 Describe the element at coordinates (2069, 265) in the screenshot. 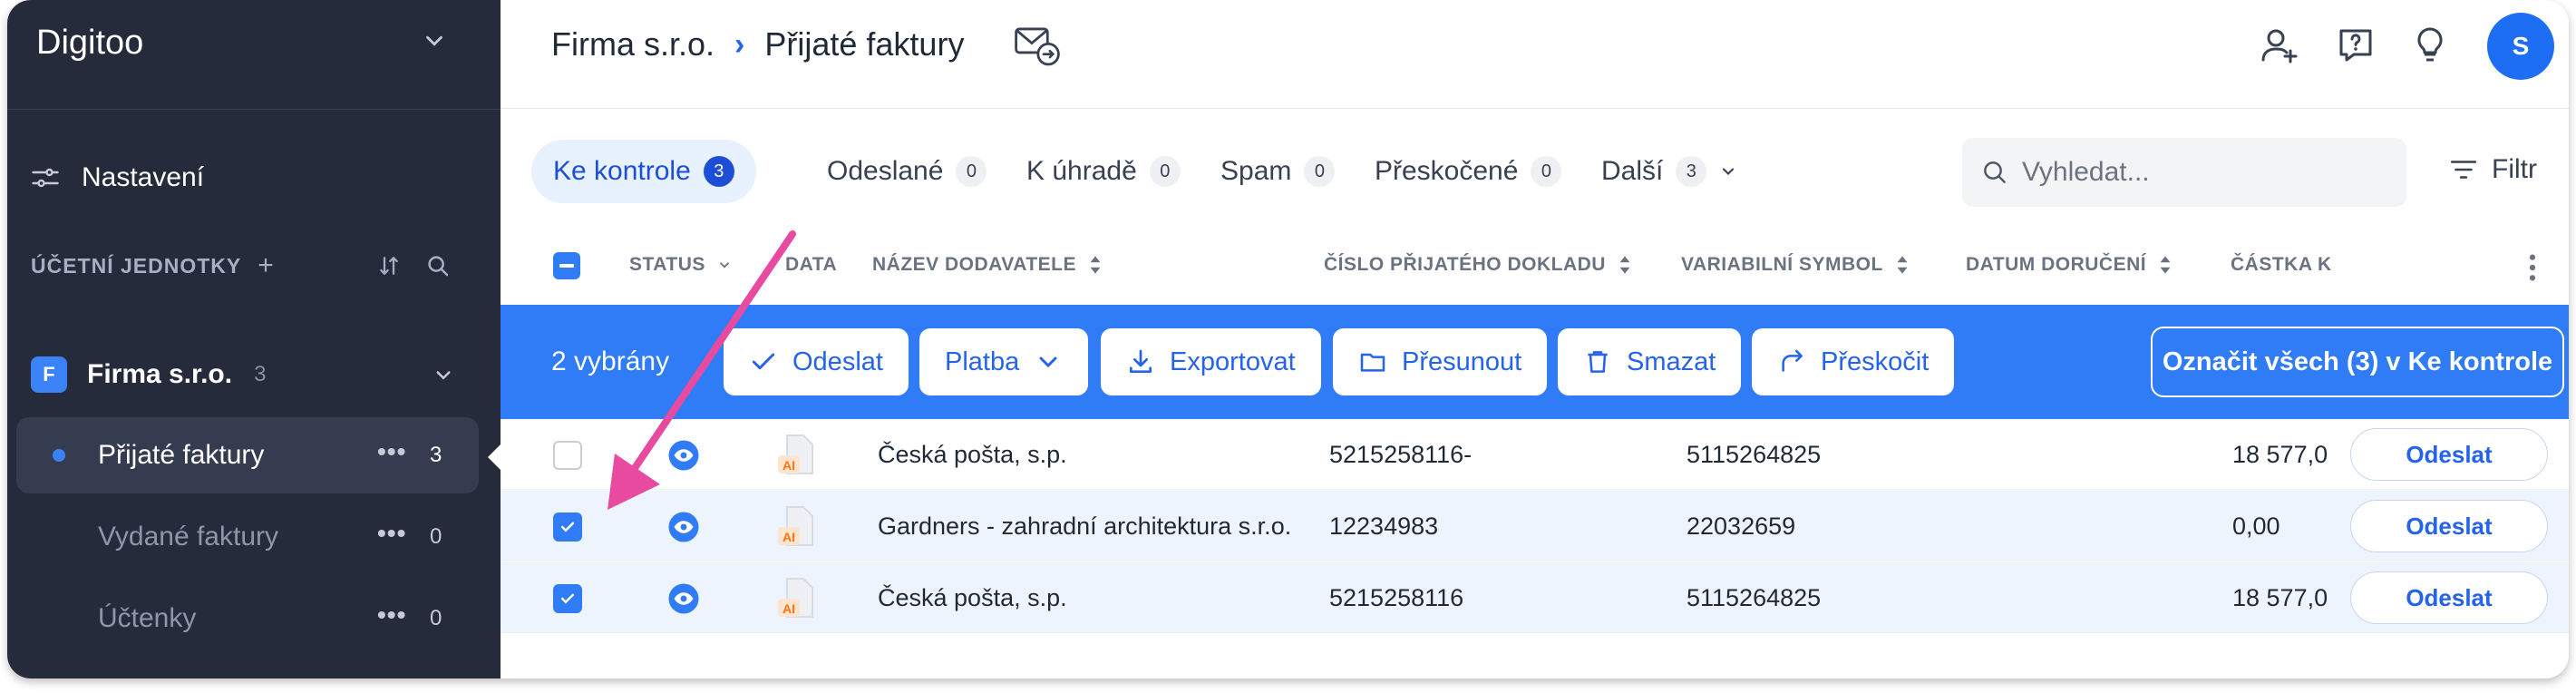

I see `column-delivery-date: DATUM DORUČENÍ` at that location.